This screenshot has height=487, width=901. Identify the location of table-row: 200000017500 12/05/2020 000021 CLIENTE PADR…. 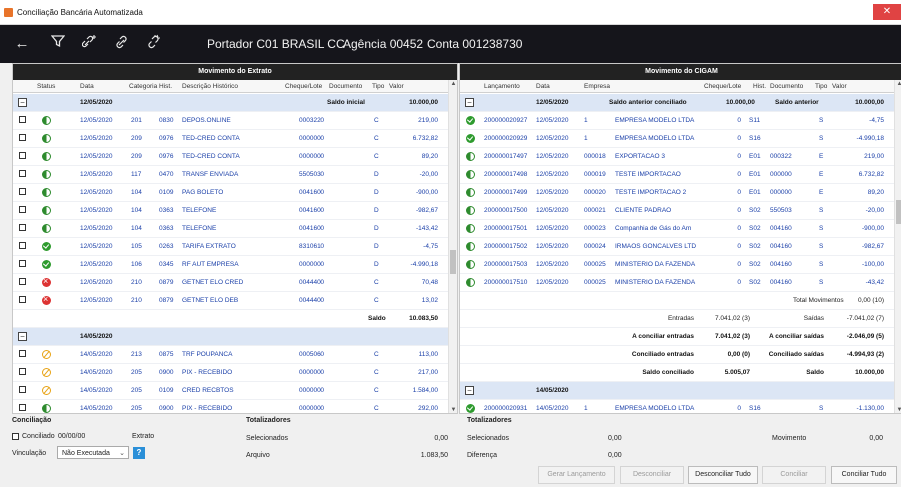
(680, 211).